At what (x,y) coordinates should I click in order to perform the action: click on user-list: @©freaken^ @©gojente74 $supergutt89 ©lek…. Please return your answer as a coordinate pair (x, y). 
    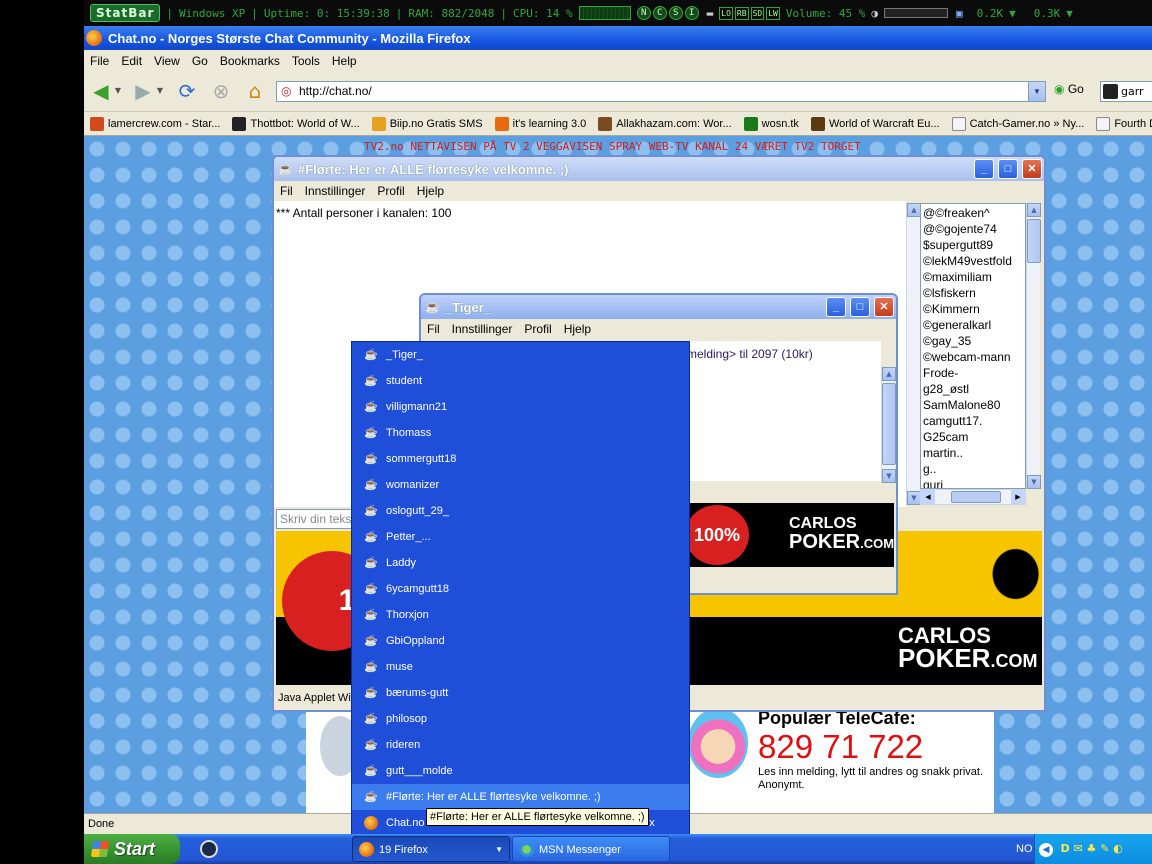
    Looking at the image, I should click on (973, 346).